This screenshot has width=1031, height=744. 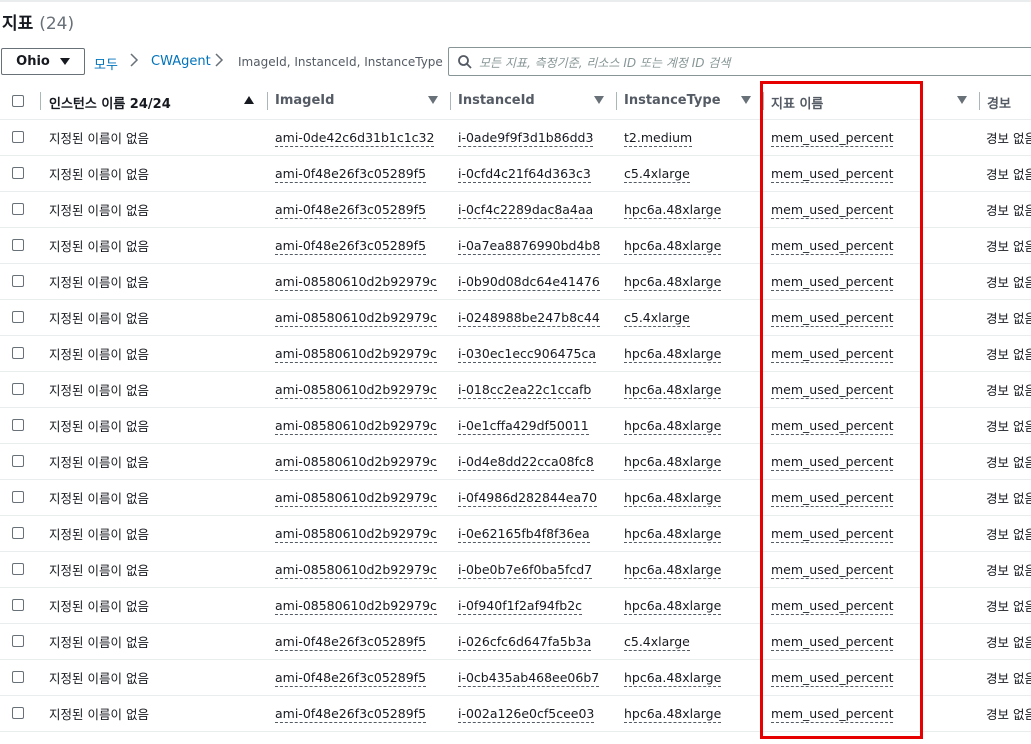 I want to click on col-image-id: ImageId, so click(x=358, y=101).